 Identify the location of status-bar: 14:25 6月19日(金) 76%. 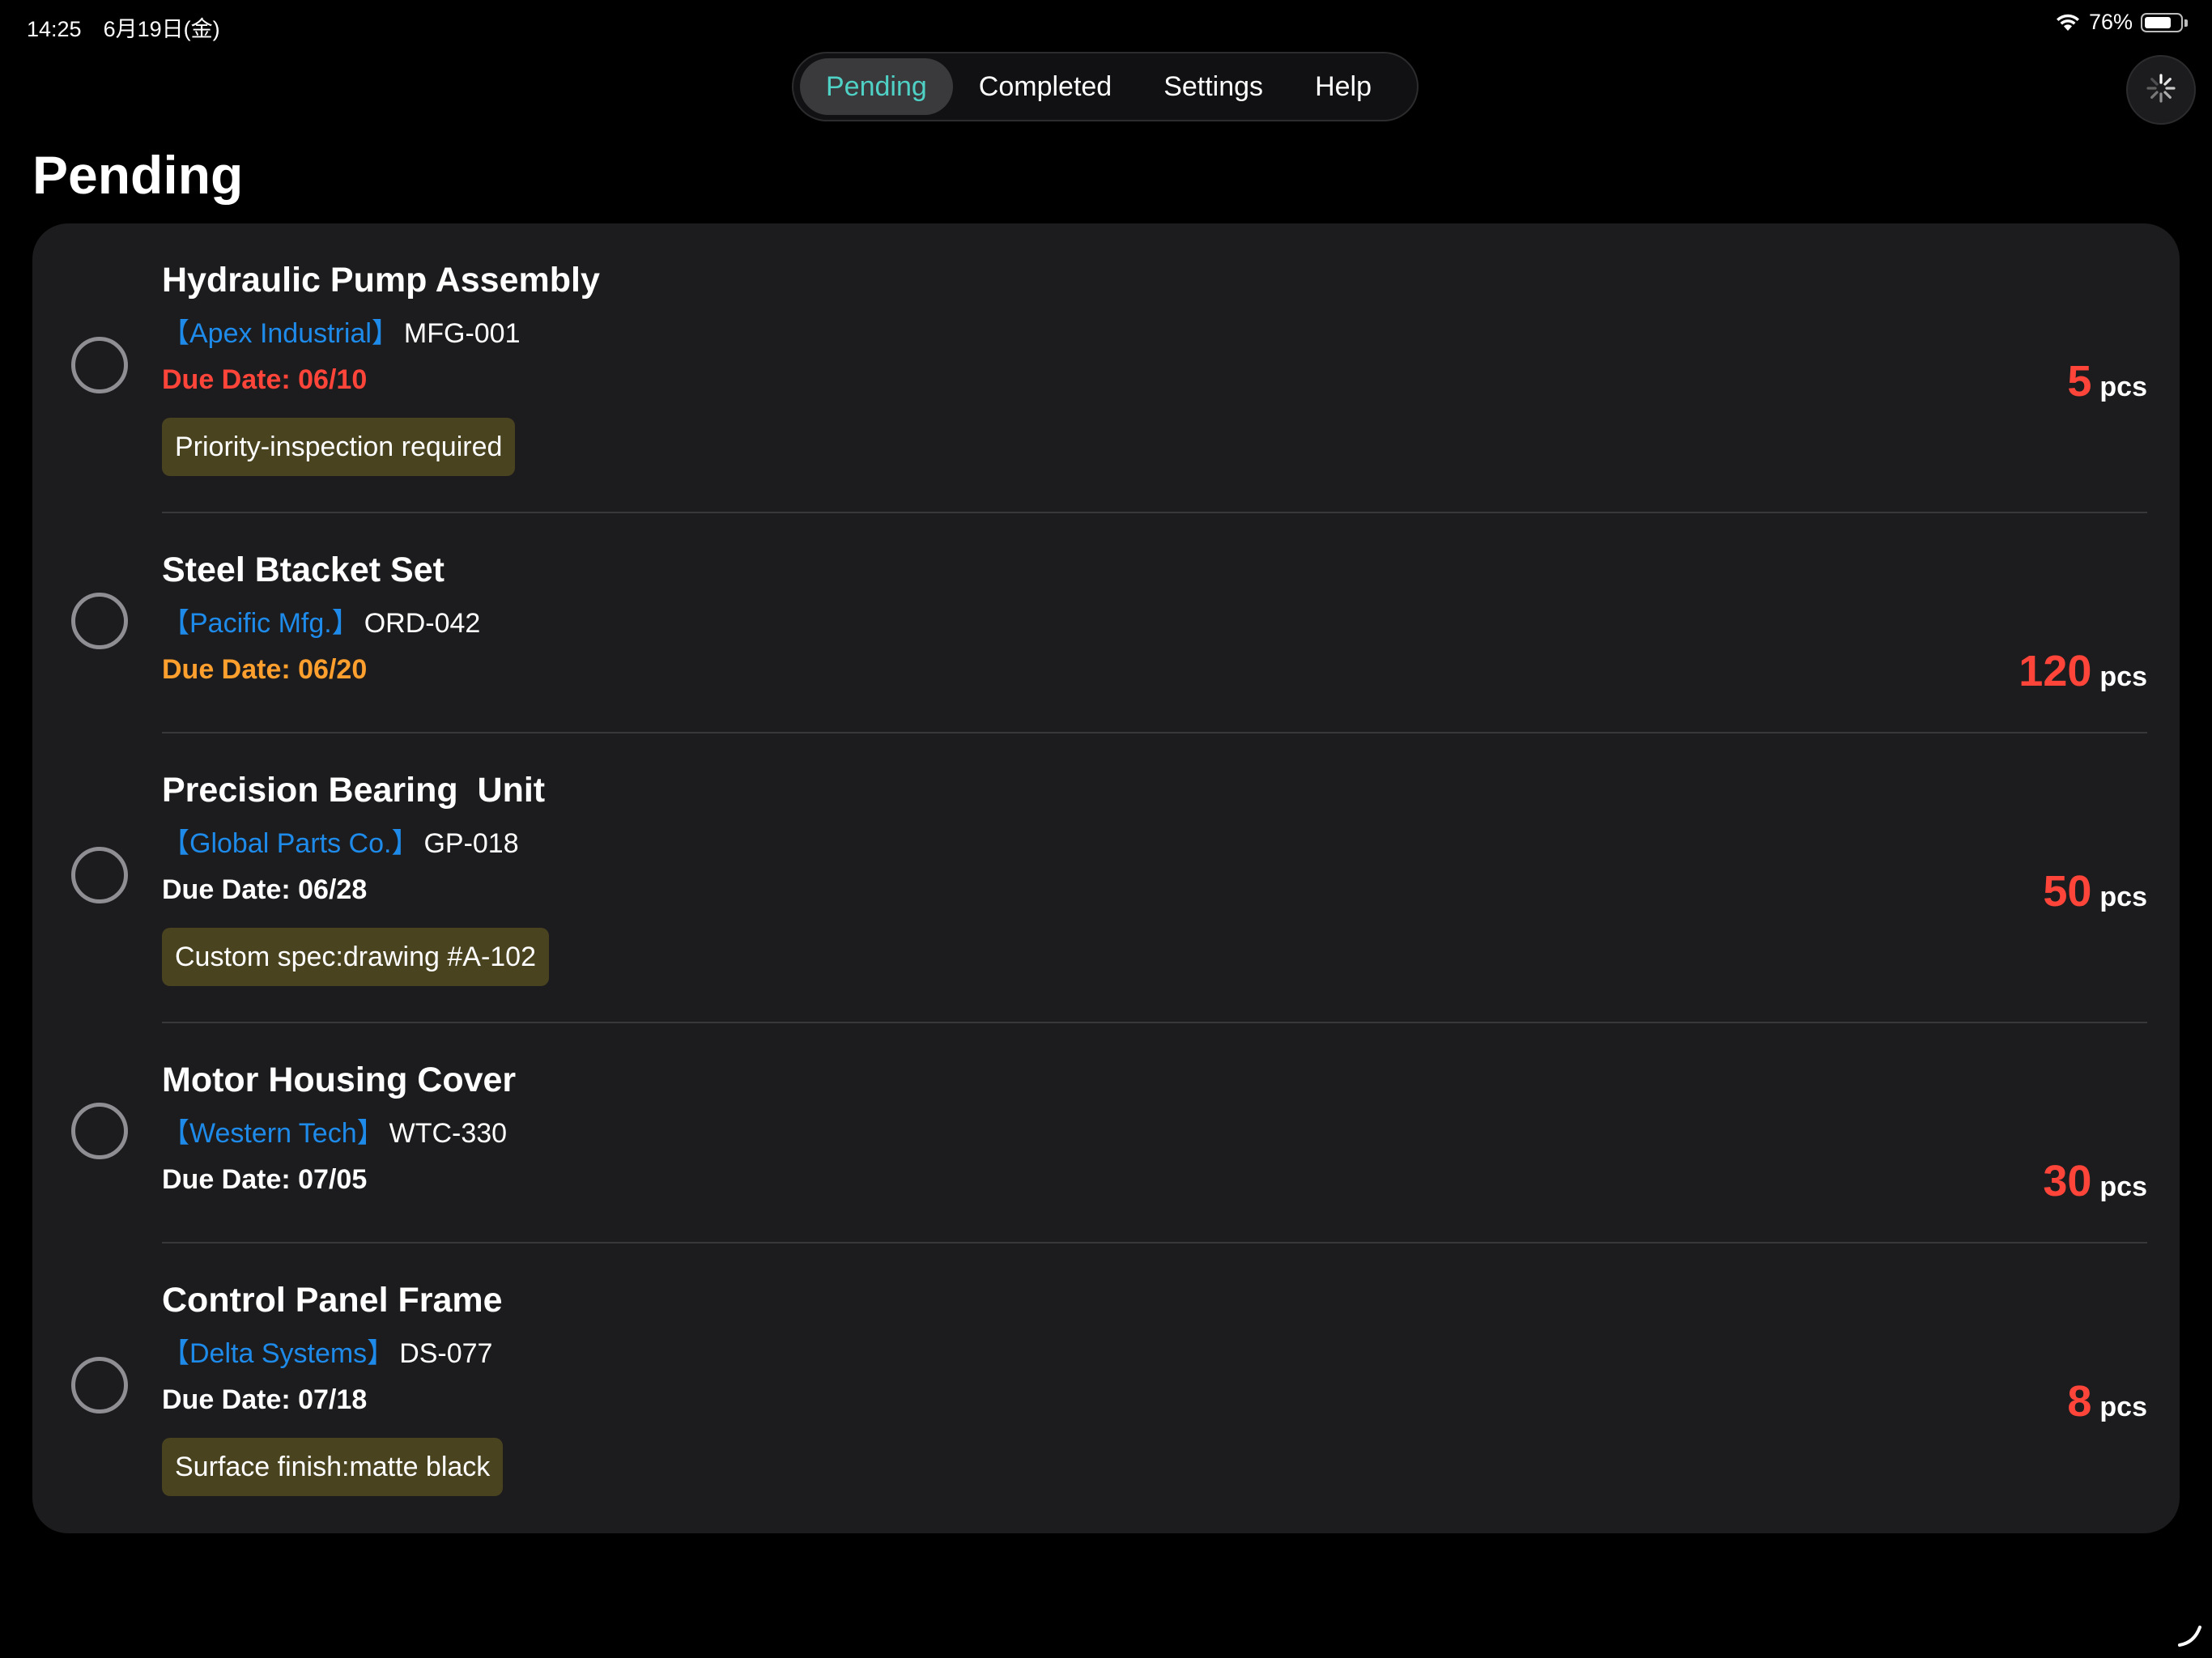
(1106, 26).